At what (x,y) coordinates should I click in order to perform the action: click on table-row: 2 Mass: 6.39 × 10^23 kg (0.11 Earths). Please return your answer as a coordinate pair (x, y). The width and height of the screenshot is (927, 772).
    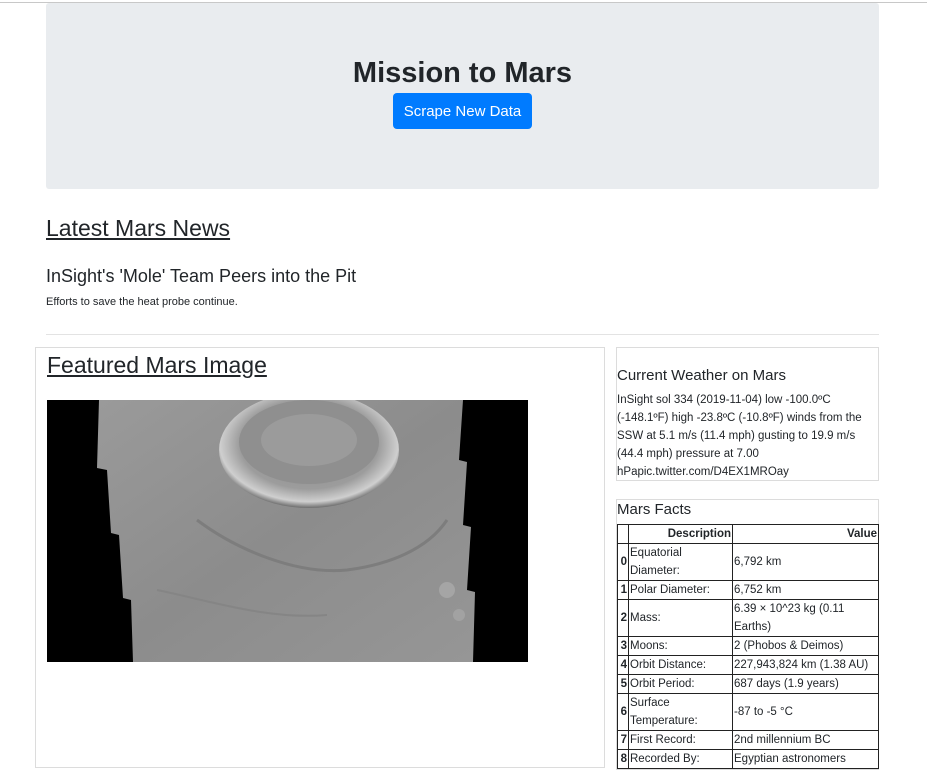
    Looking at the image, I should click on (748, 618).